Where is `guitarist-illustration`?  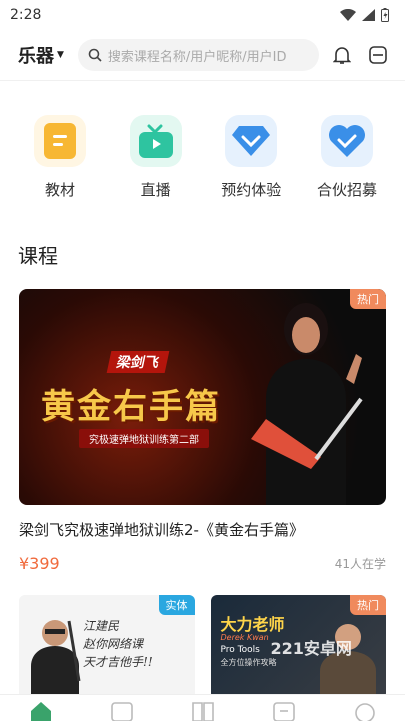
guitarist-illustration is located at coordinates (307, 404).